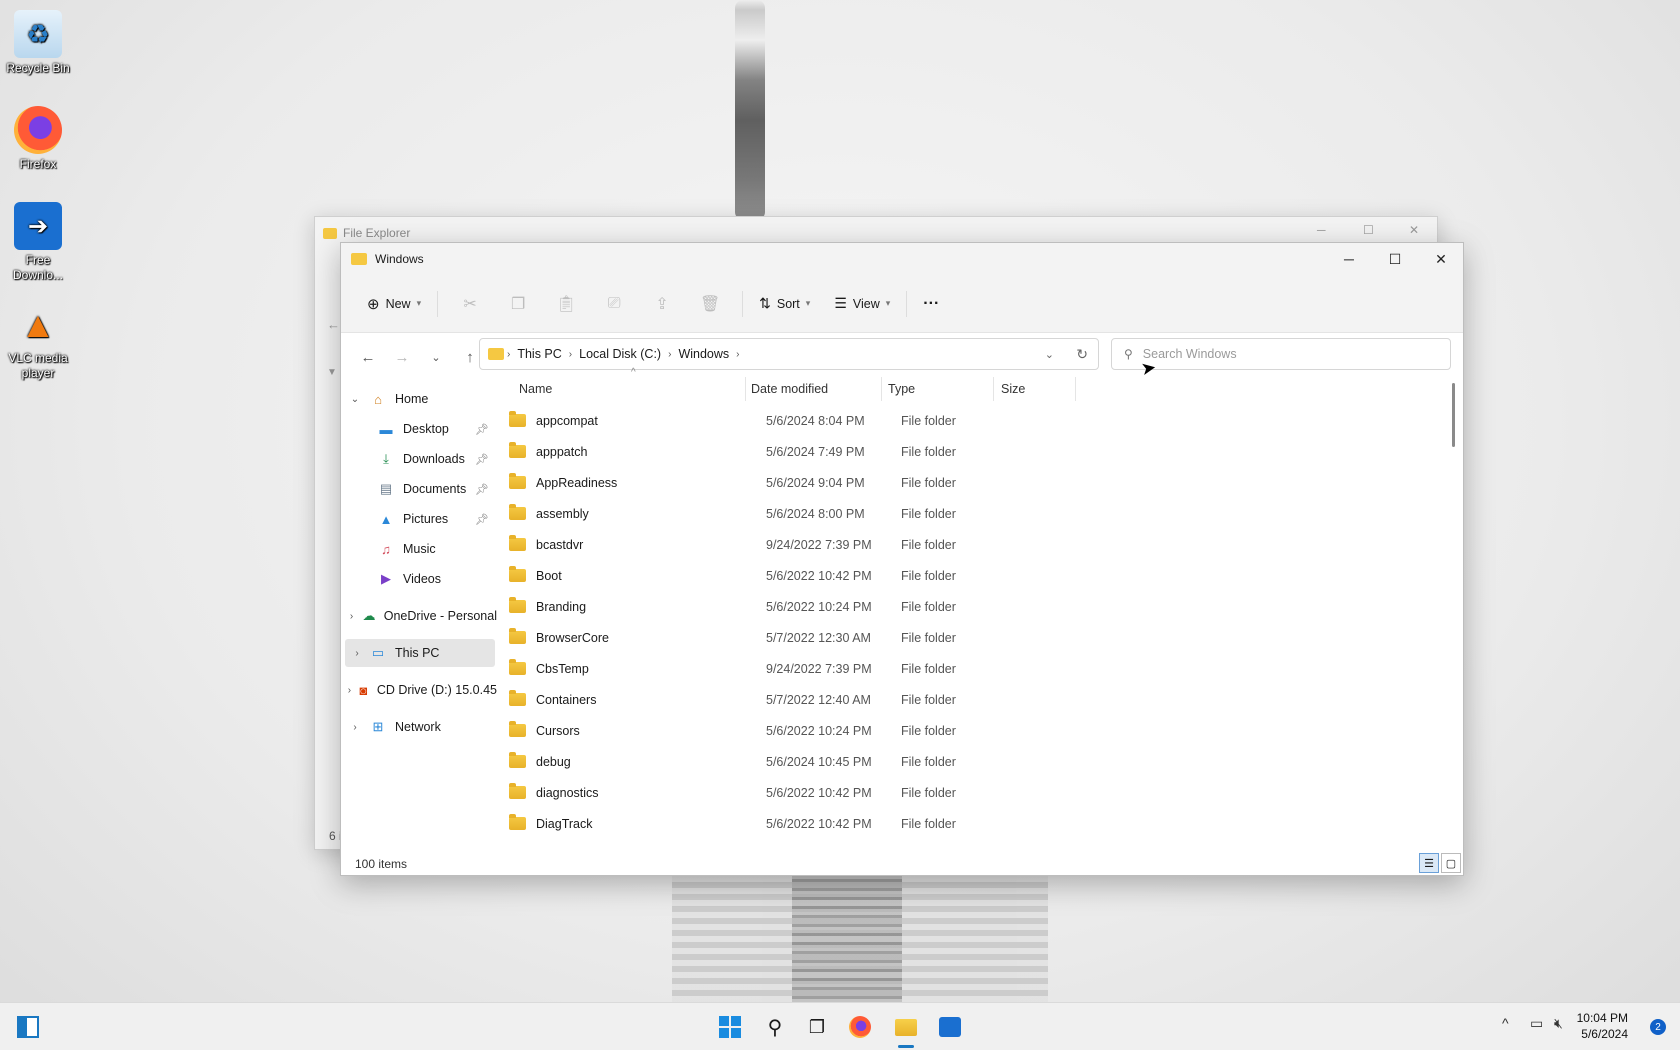 The height and width of the screenshot is (1050, 1680). Describe the element at coordinates (378, 726) in the screenshot. I see `network-icon: ⊞` at that location.